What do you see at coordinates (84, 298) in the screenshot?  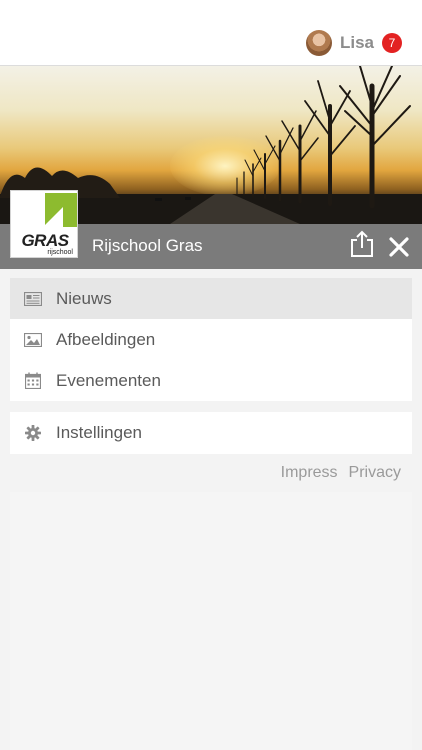 I see `menu-label-nieuws: Nieuws` at bounding box center [84, 298].